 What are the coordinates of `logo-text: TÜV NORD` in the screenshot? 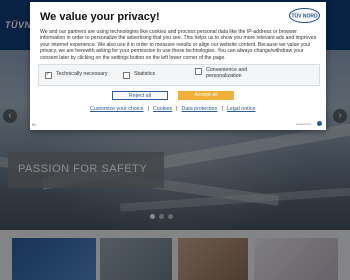 It's located at (304, 16).